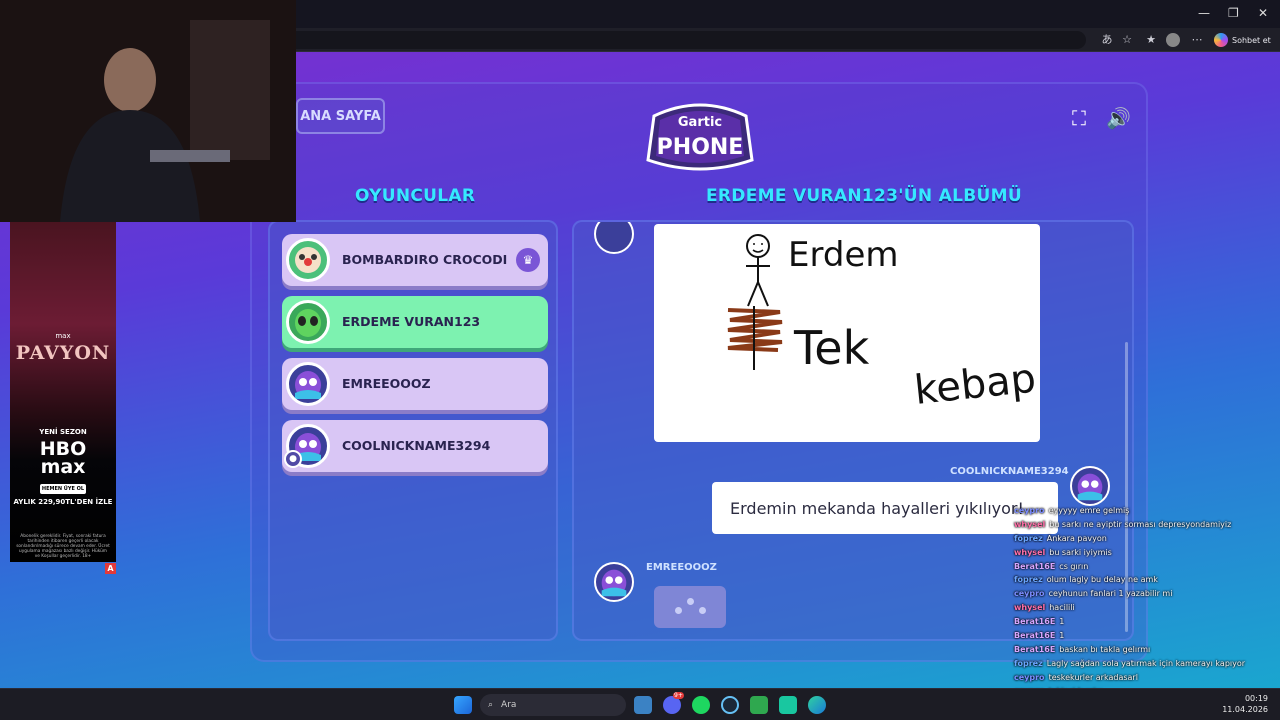  What do you see at coordinates (63, 458) in the screenshot?
I see `hbo-max-logo: HBO max` at bounding box center [63, 458].